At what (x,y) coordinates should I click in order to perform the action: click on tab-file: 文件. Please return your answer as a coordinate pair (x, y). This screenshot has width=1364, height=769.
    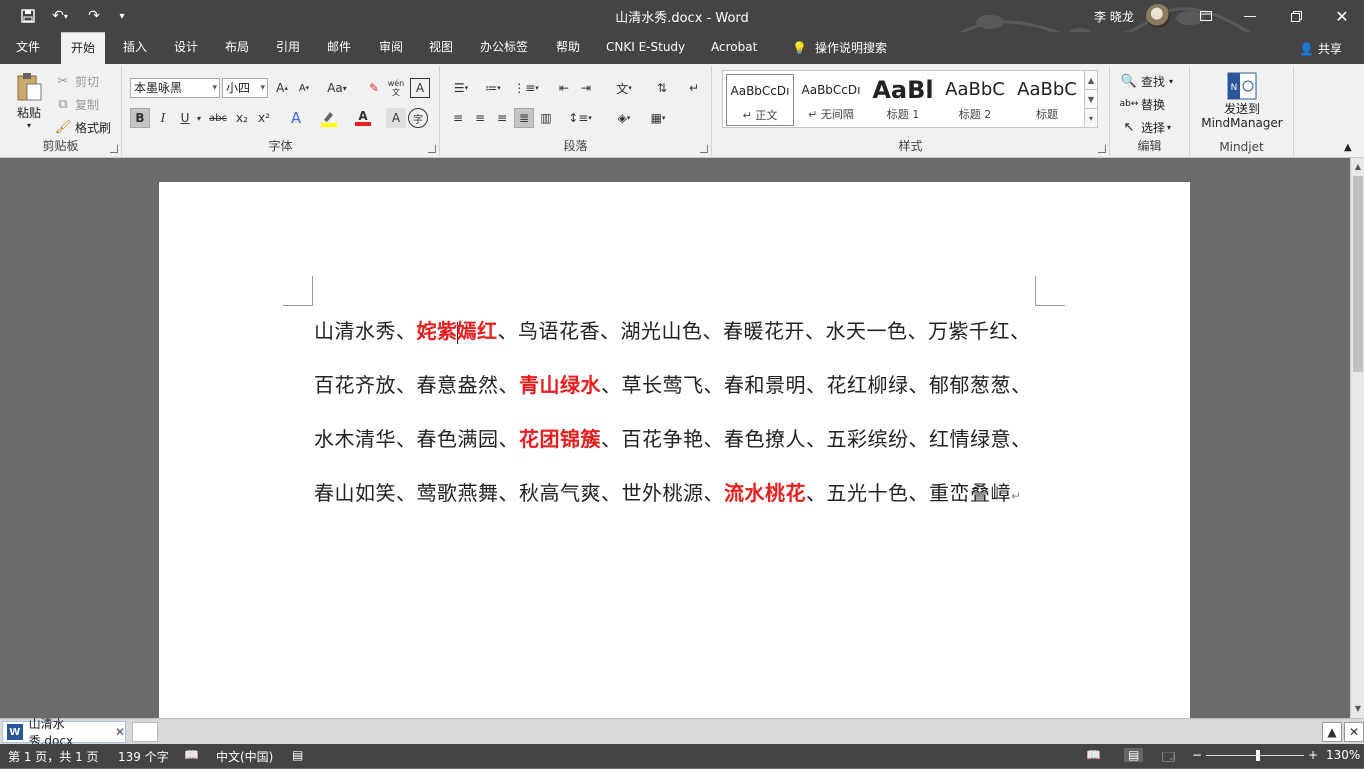
    Looking at the image, I should click on (28, 48).